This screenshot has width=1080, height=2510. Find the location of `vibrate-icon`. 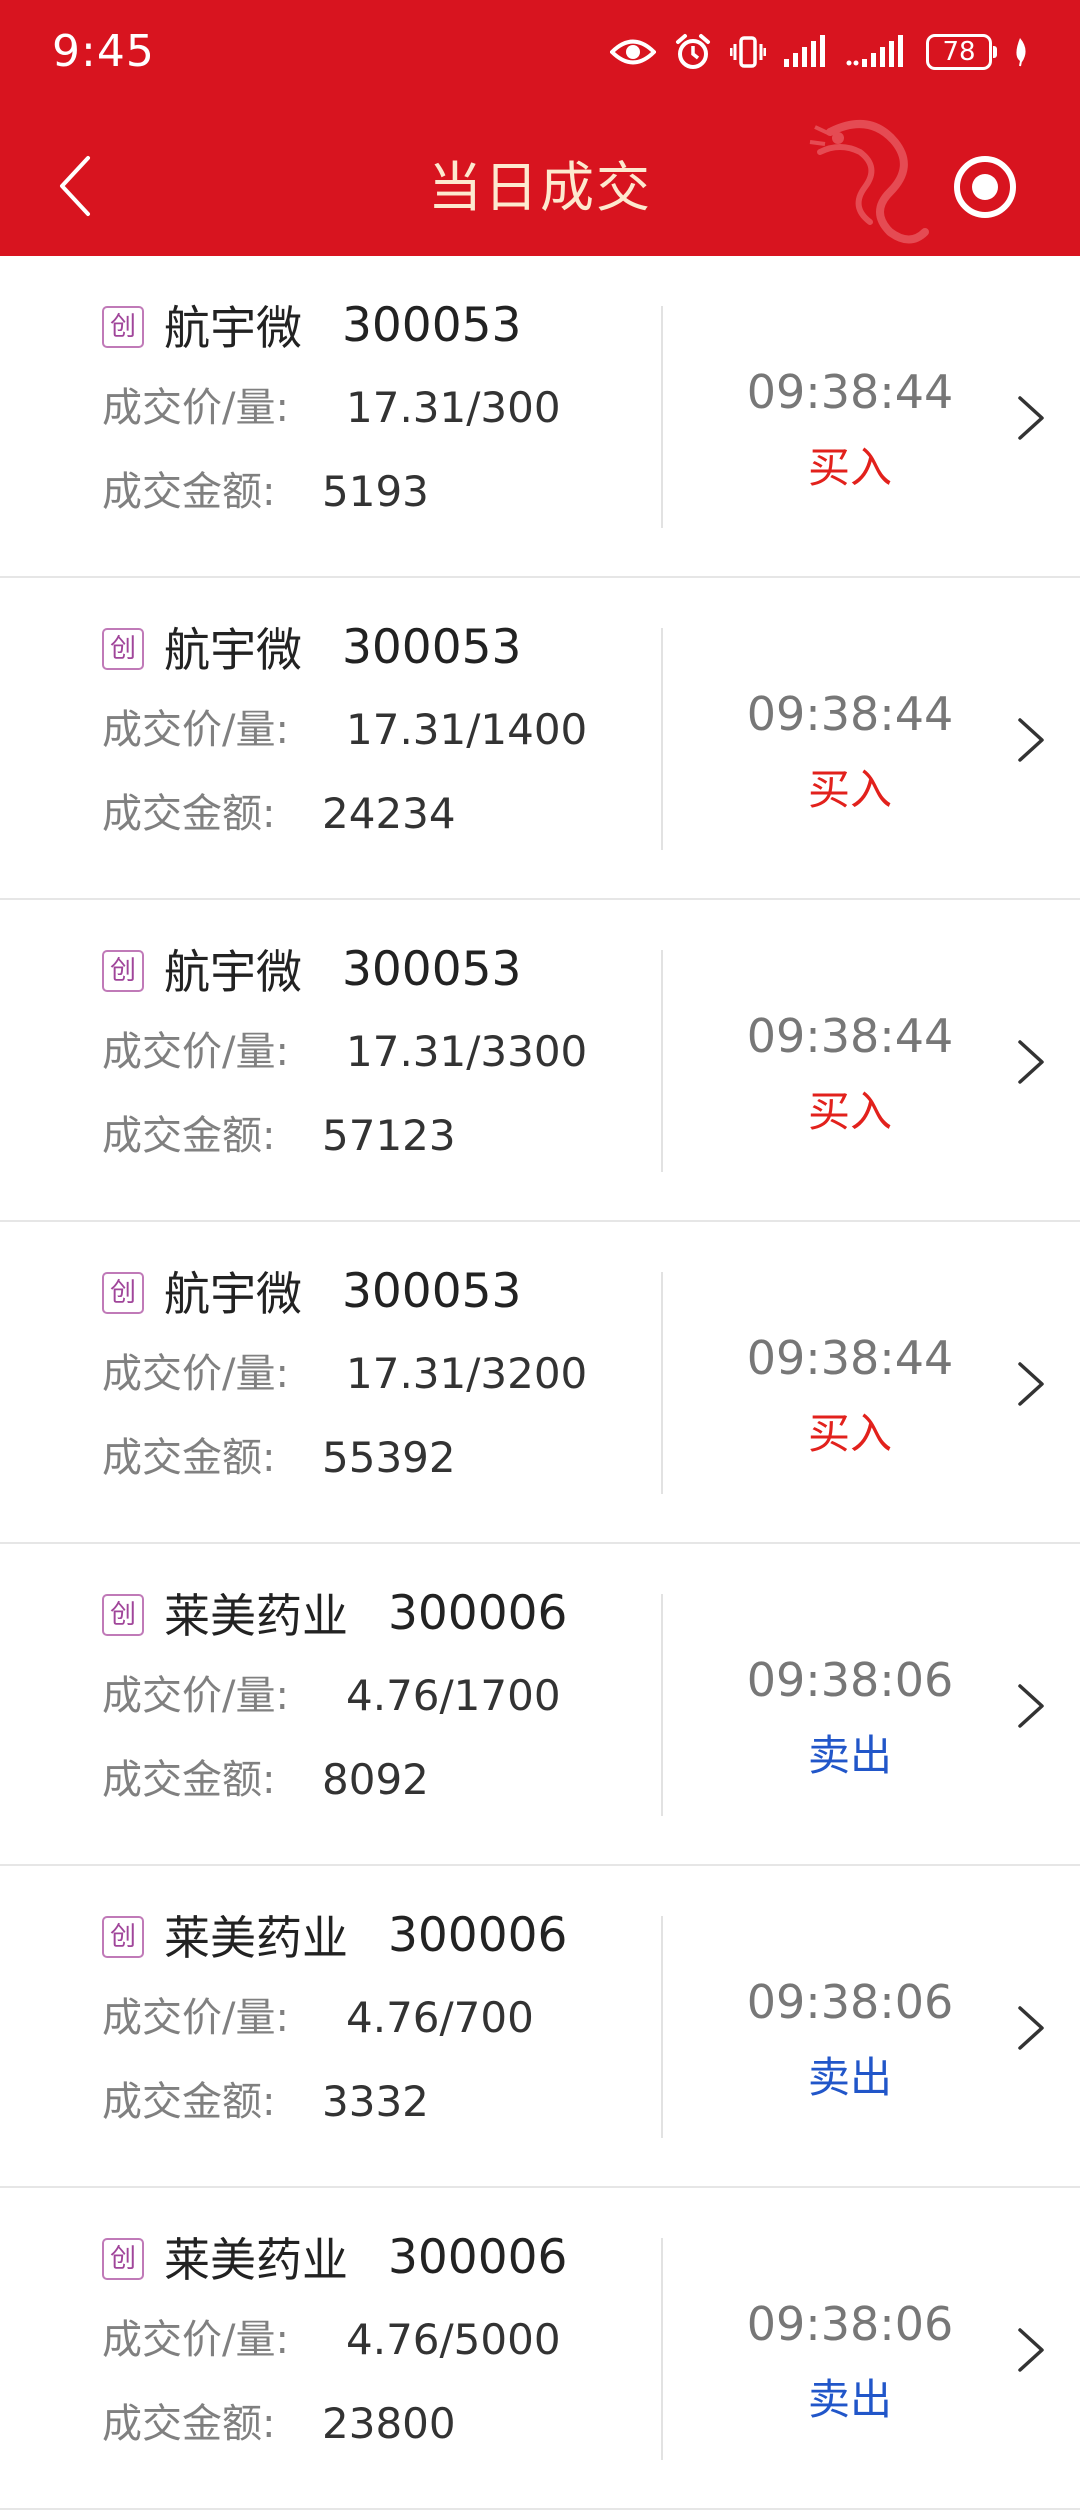

vibrate-icon is located at coordinates (748, 52).